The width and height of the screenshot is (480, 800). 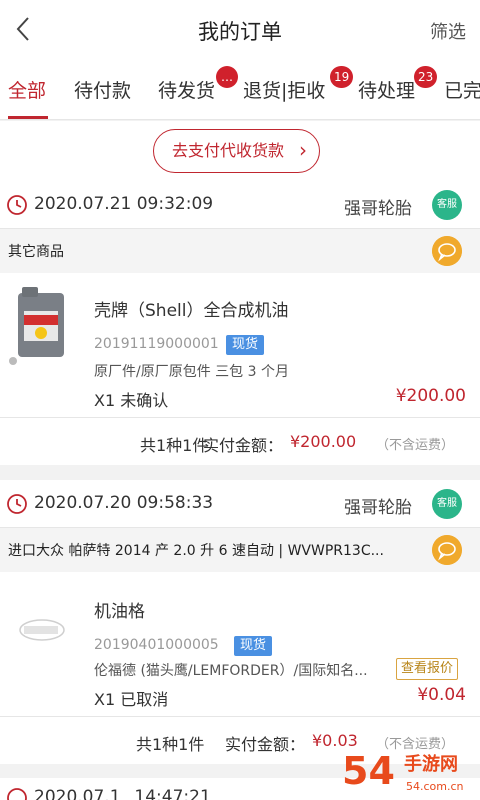 What do you see at coordinates (430, 396) in the screenshot?
I see `product-price: ¥200.00` at bounding box center [430, 396].